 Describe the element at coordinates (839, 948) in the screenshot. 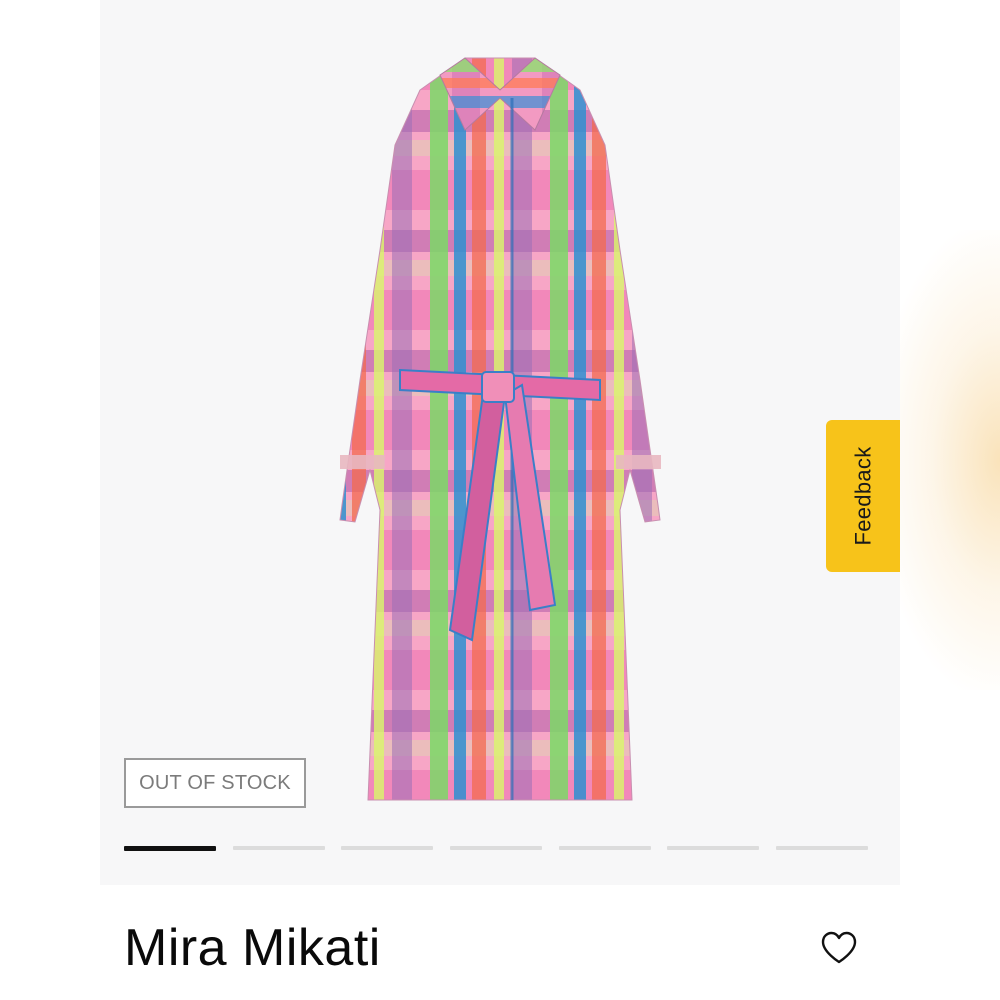

I see `heart-outline-icon` at that location.